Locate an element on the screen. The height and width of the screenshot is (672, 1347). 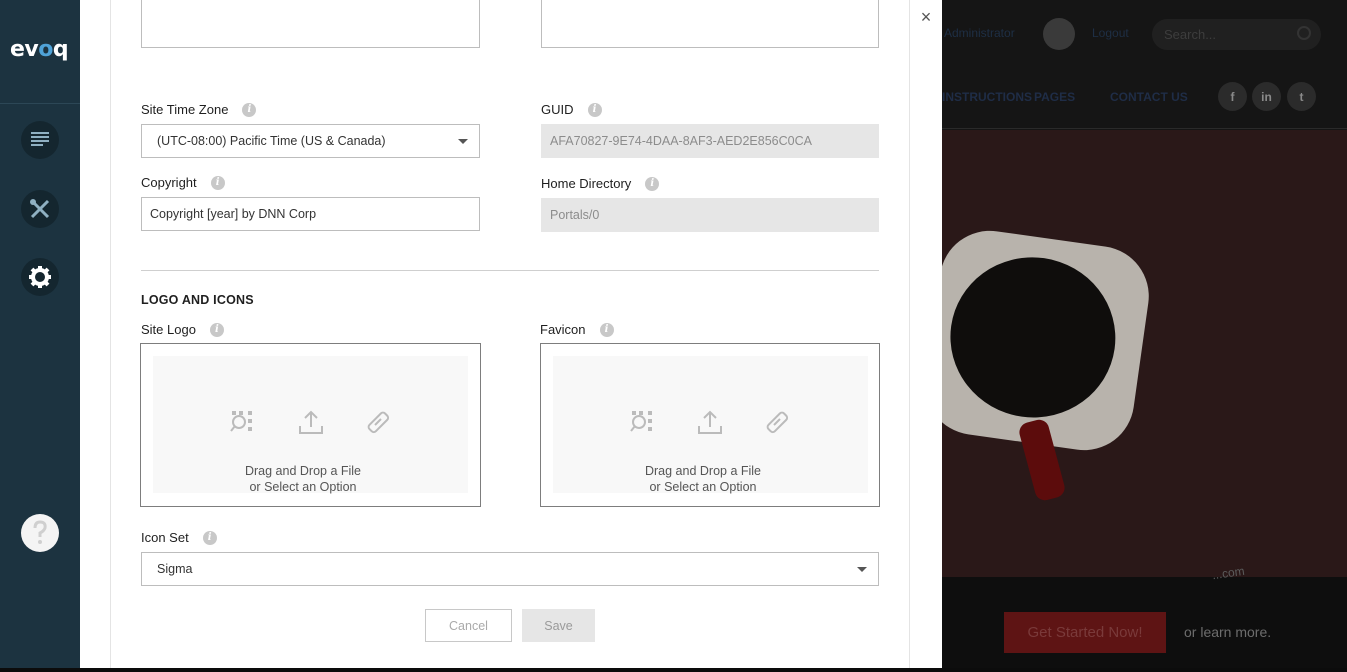
time-zone-select: (UTC-08:00) Pacific Time (US & Canada) is located at coordinates (310, 141).